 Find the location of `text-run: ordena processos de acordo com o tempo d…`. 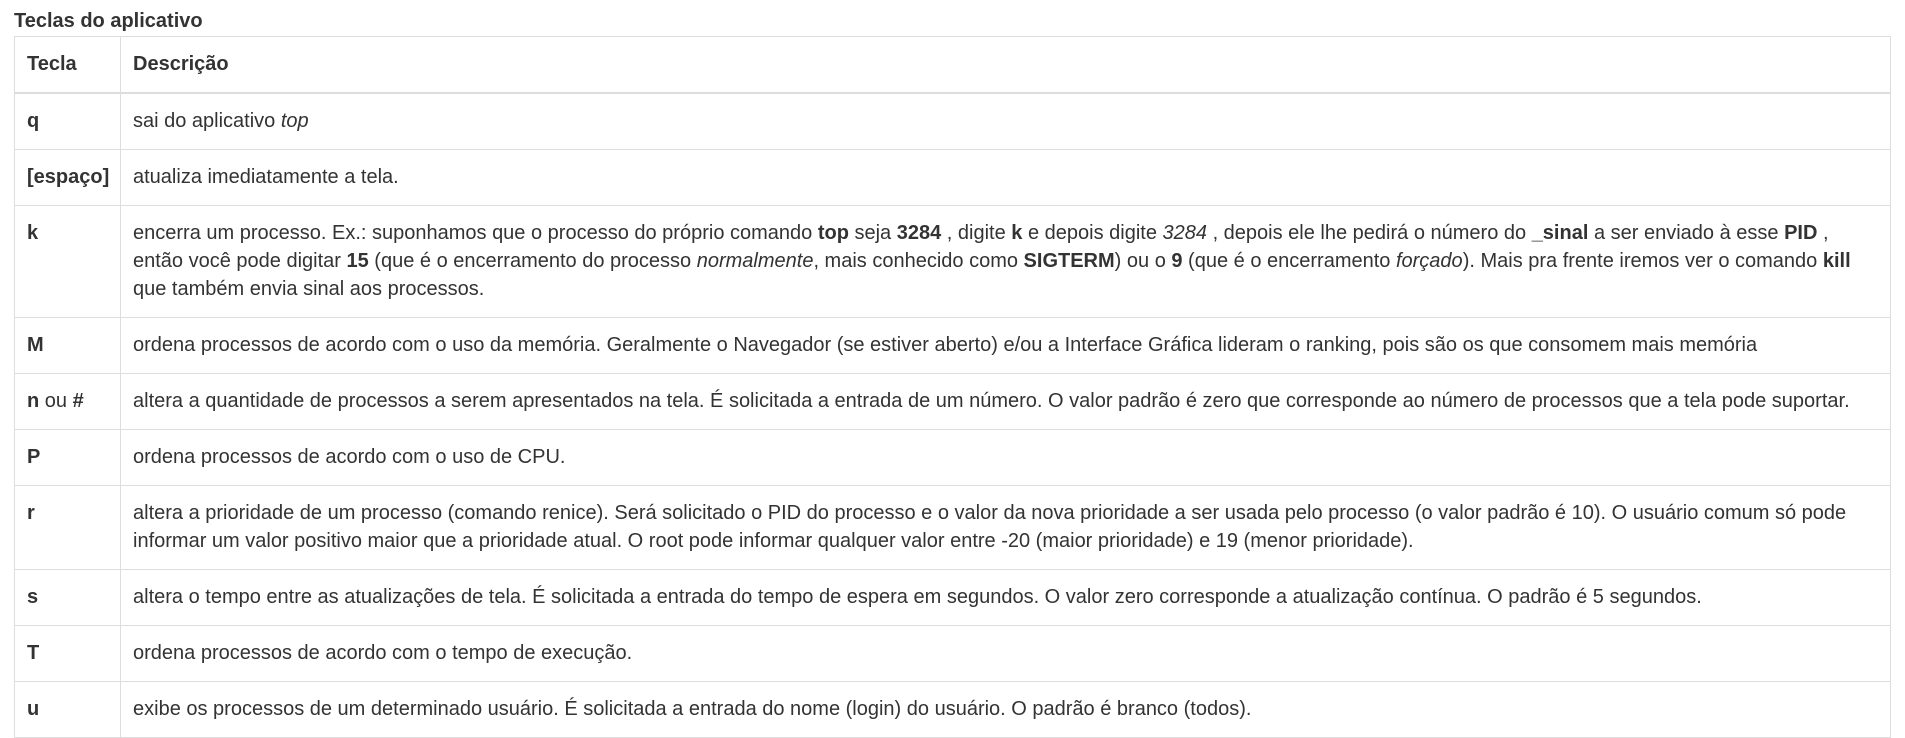

text-run: ordena processos de acordo com o tempo d… is located at coordinates (383, 653).